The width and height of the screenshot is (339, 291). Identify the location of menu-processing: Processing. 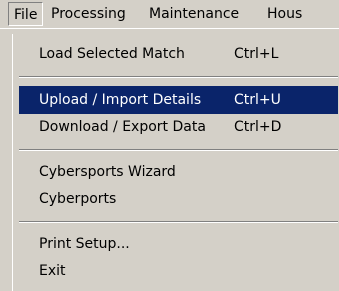
(88, 14).